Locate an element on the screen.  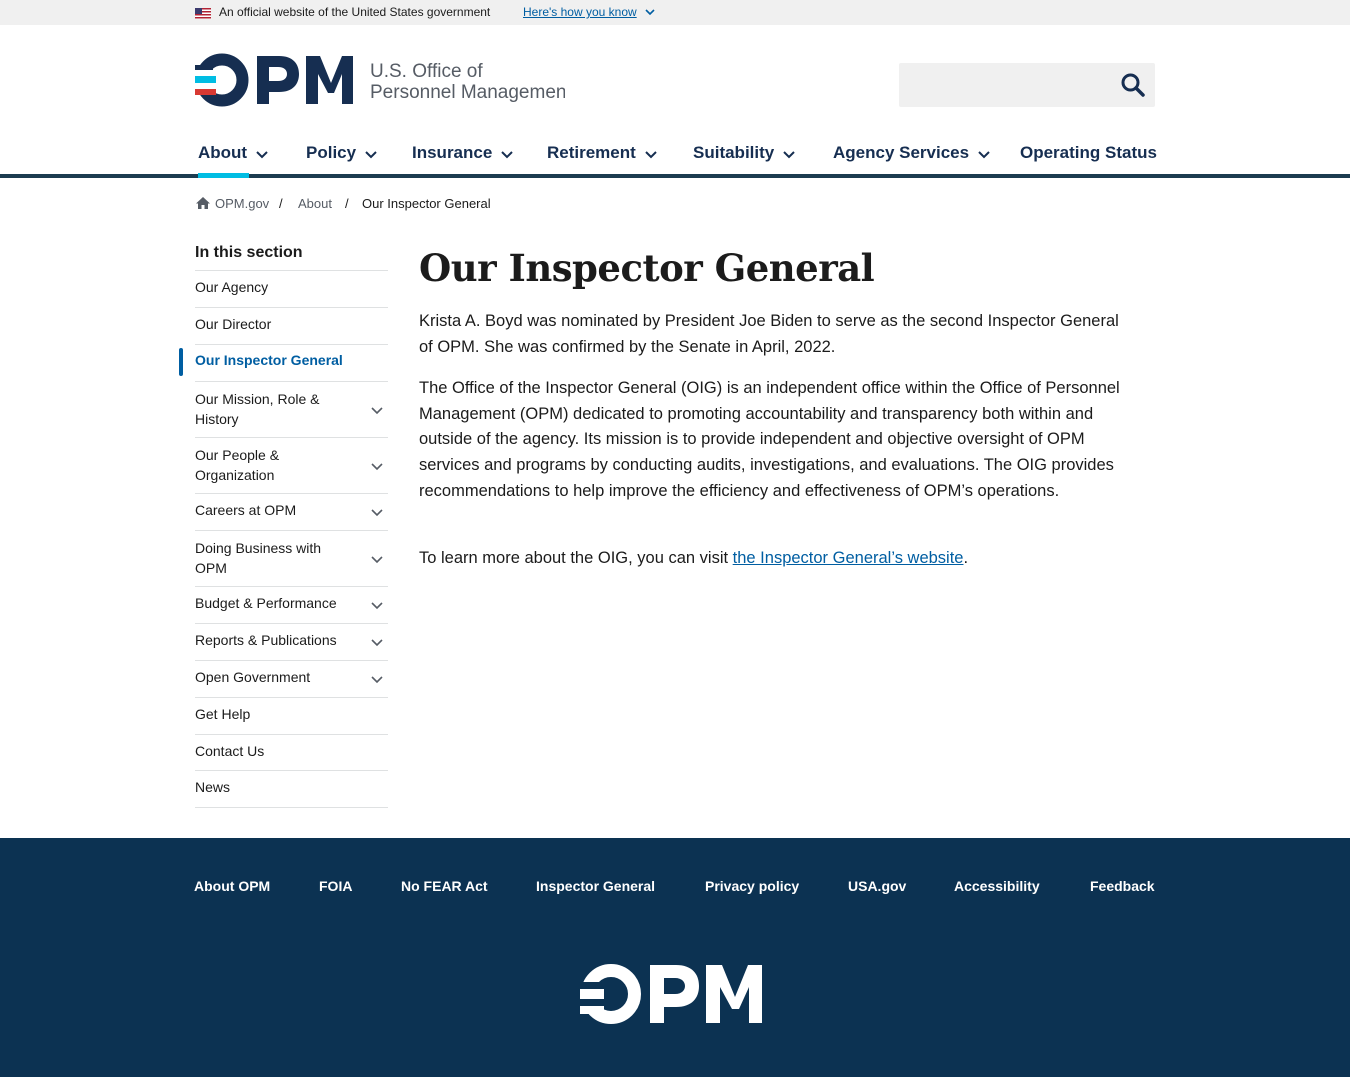
sidenav-item-reports: Reports & Publications is located at coordinates (291, 642).